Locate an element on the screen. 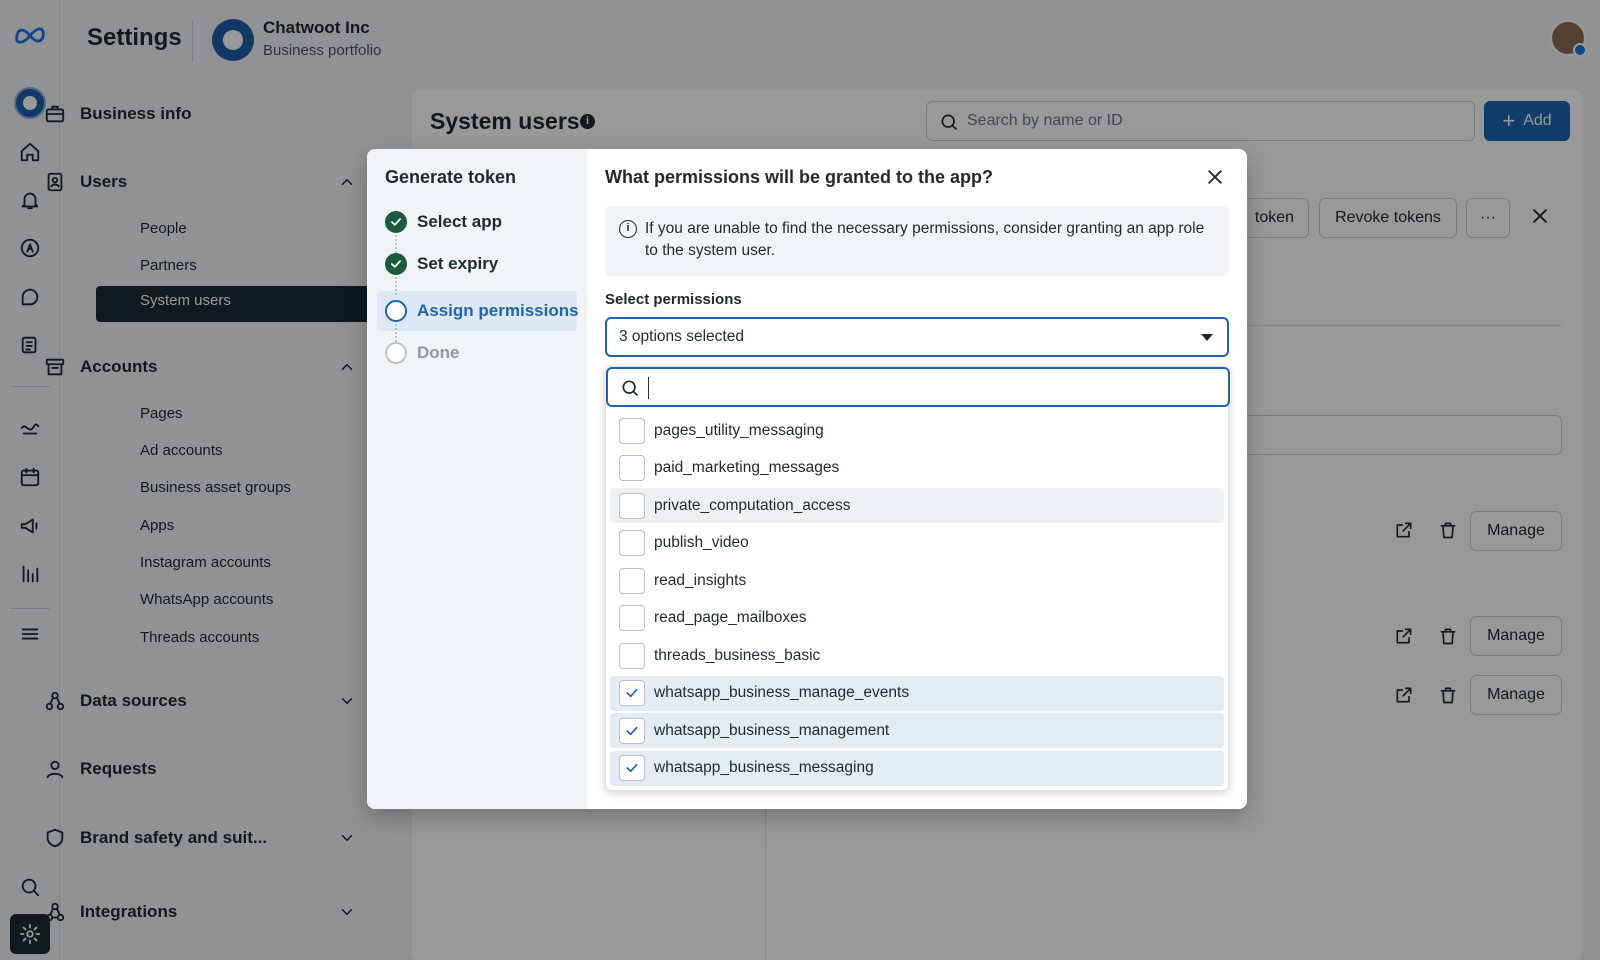 Image resolution: width=1600 pixels, height=960 pixels. permissions-search-input is located at coordinates (918, 387).